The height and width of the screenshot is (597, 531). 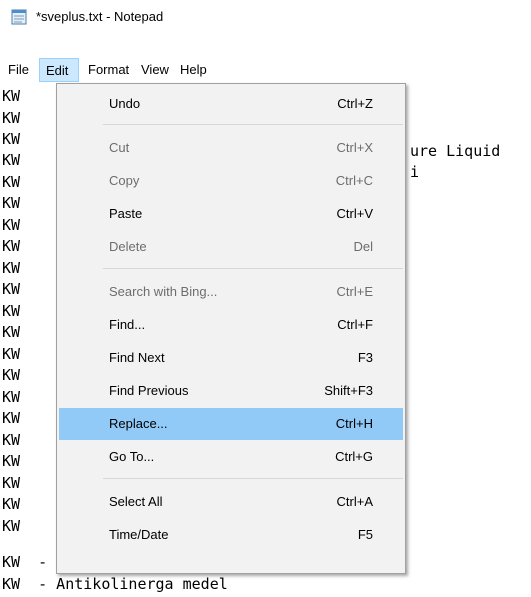 What do you see at coordinates (139, 534) in the screenshot?
I see `menu-item-label: Time/Date` at bounding box center [139, 534].